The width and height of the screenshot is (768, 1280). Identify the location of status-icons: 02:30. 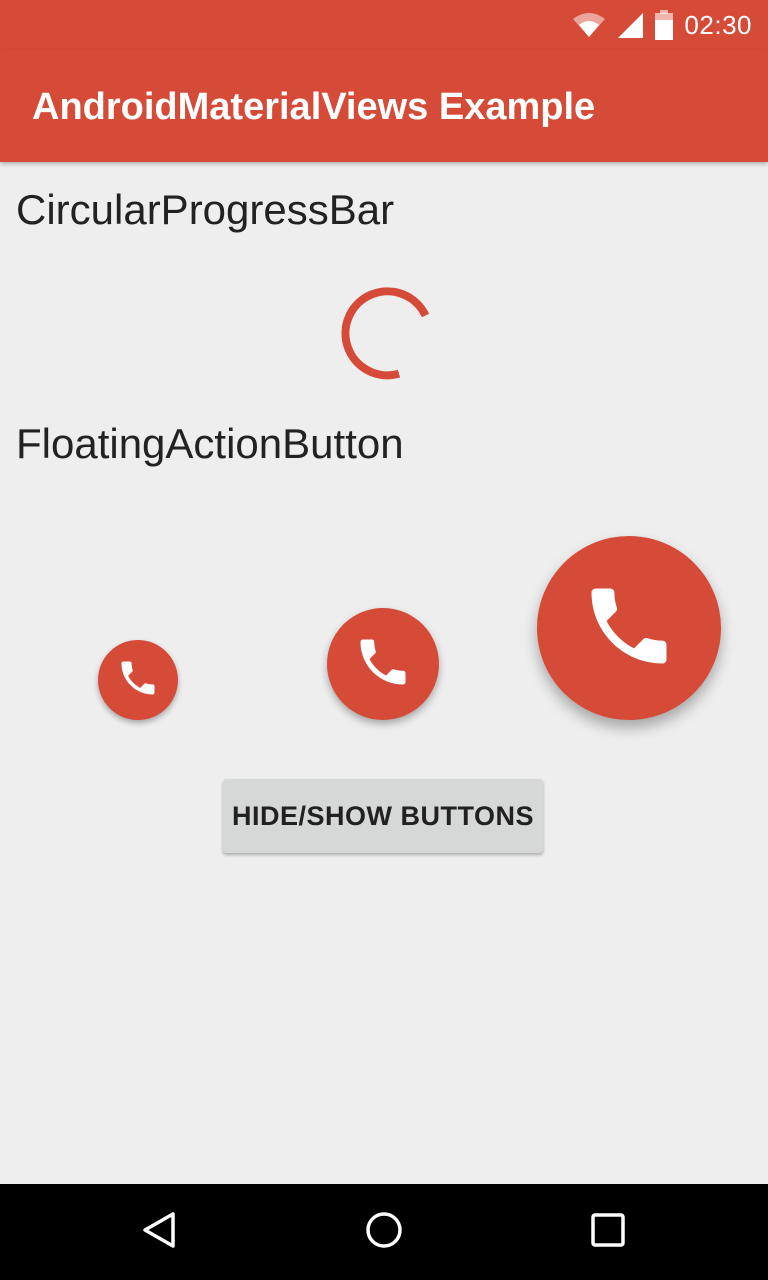
(662, 25).